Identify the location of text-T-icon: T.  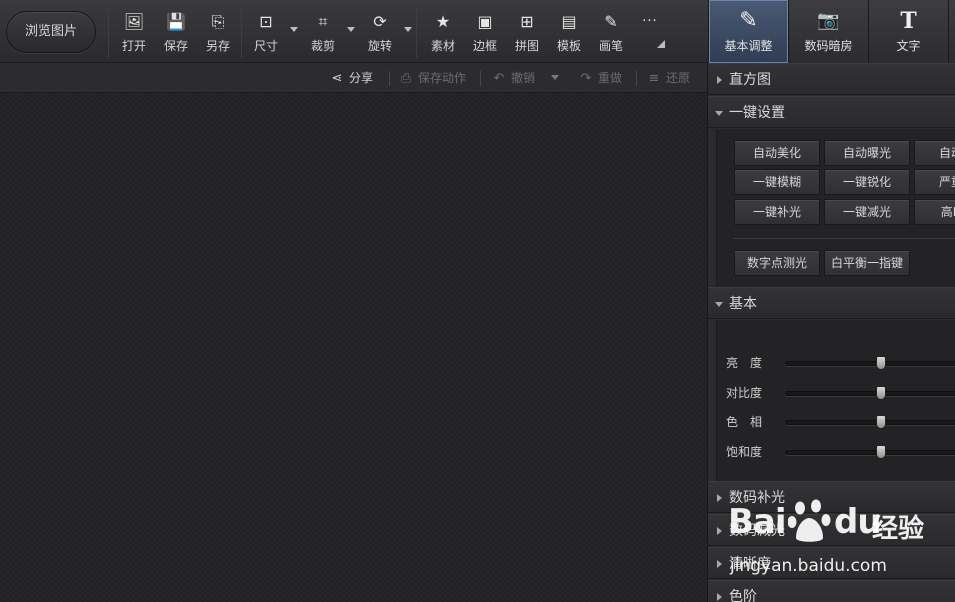
(908, 21).